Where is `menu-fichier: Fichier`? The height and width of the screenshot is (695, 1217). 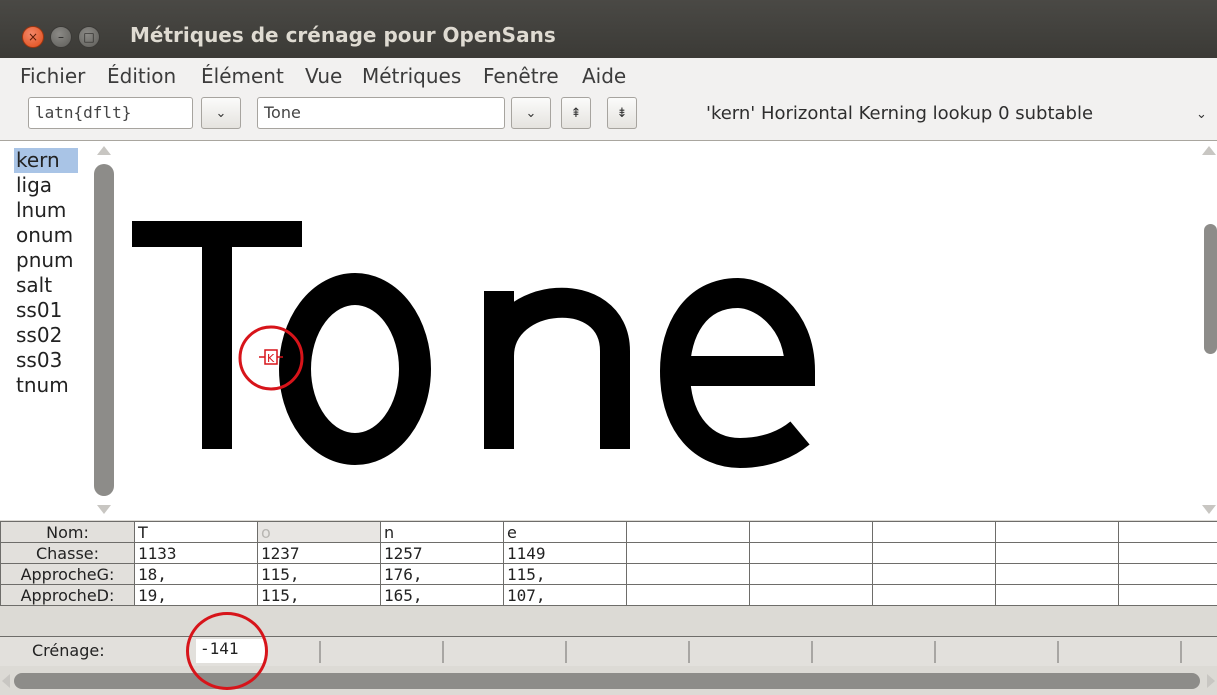
menu-fichier: Fichier is located at coordinates (52, 76).